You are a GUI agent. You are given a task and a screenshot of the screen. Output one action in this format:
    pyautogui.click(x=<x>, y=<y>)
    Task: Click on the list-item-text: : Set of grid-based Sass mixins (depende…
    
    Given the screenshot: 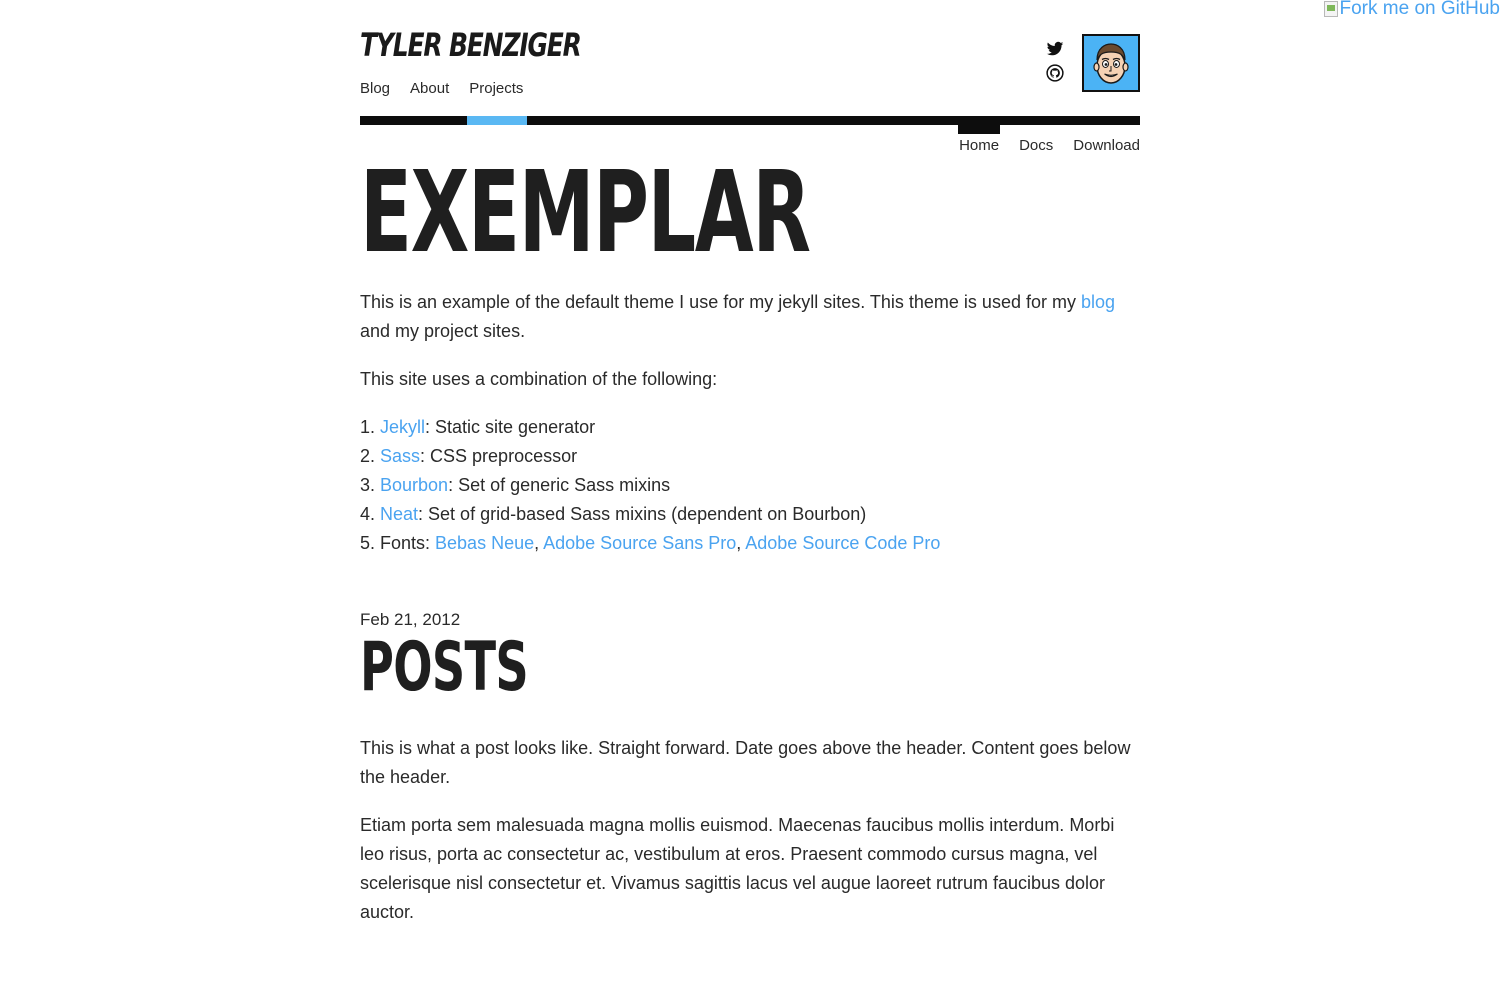 What is the action you would take?
    pyautogui.click(x=642, y=514)
    